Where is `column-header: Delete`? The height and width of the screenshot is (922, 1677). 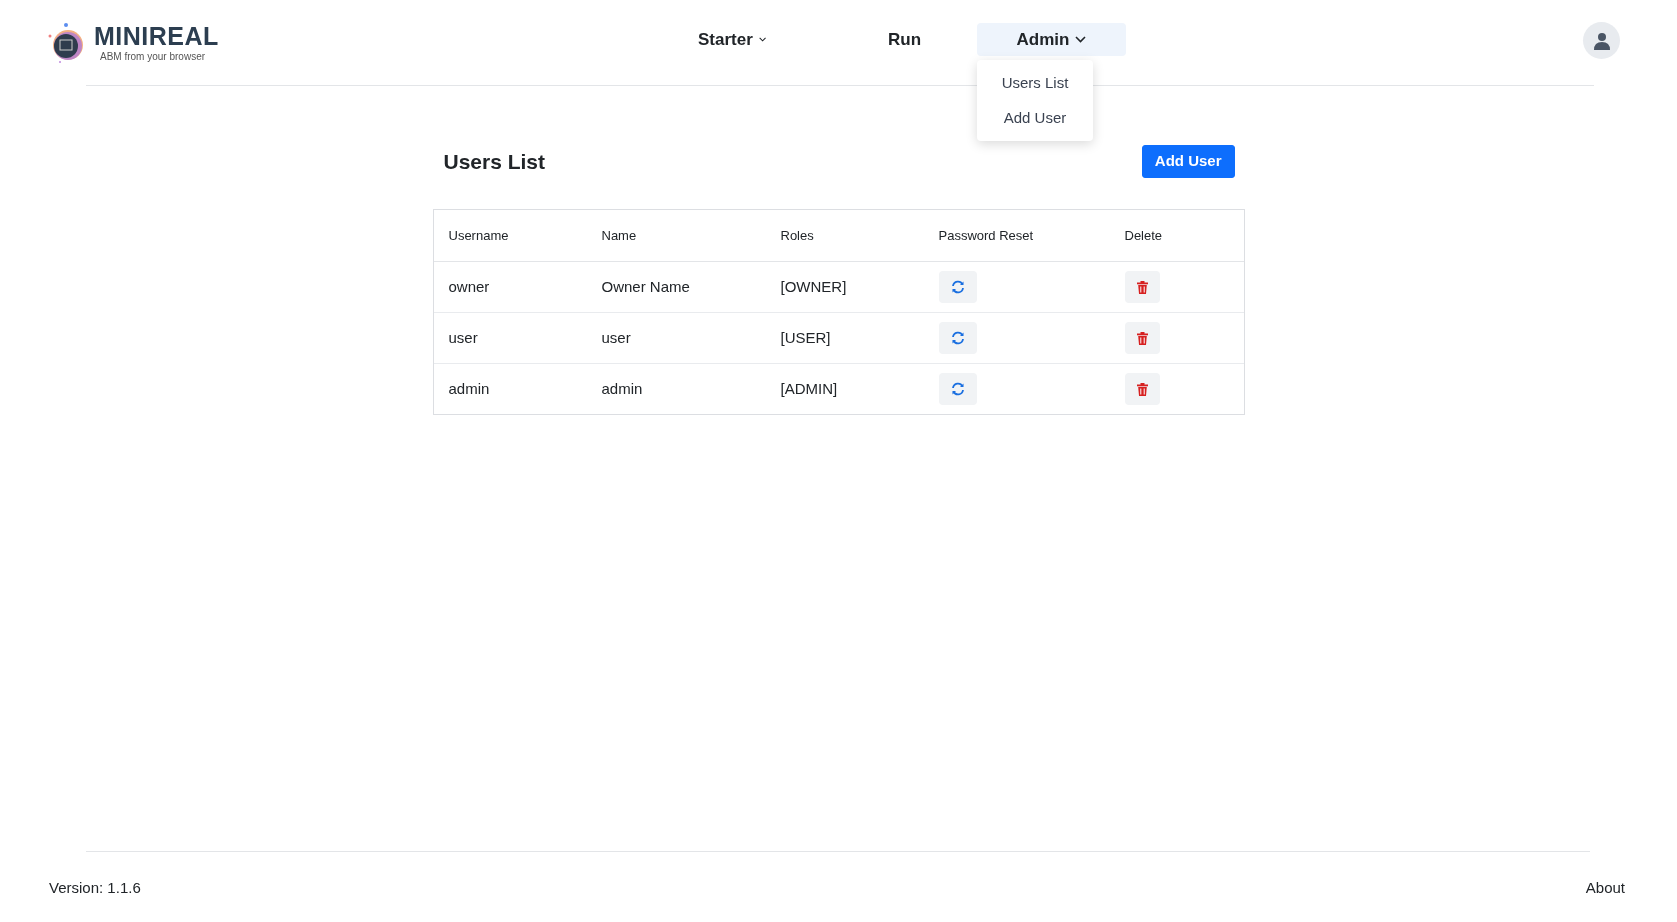 column-header: Delete is located at coordinates (1176, 235).